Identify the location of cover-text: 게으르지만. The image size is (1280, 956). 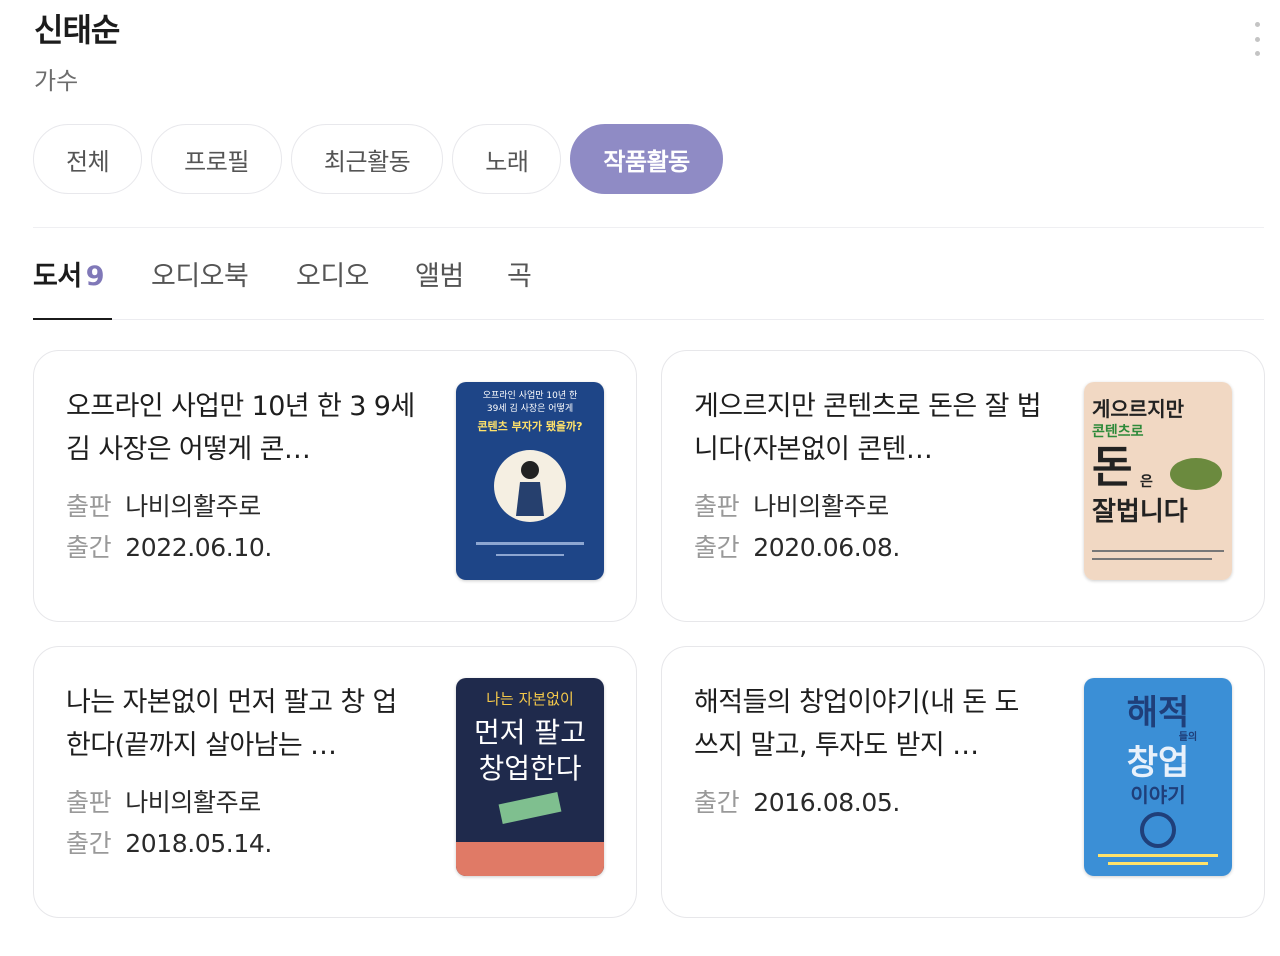
(1138, 409).